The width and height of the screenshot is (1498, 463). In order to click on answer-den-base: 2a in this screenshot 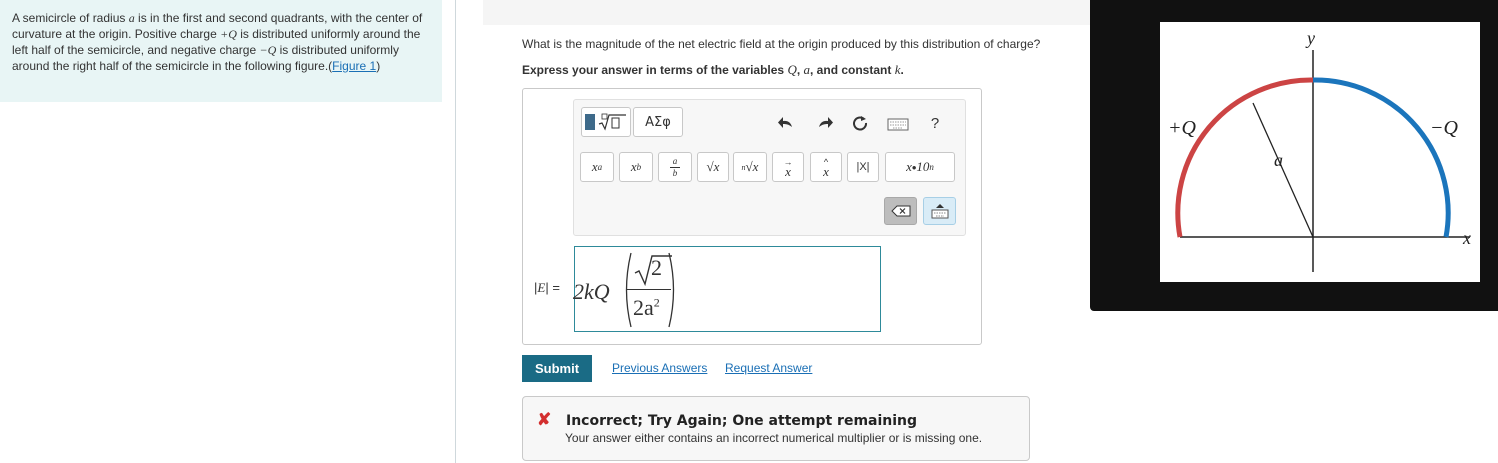, I will do `click(643, 307)`.